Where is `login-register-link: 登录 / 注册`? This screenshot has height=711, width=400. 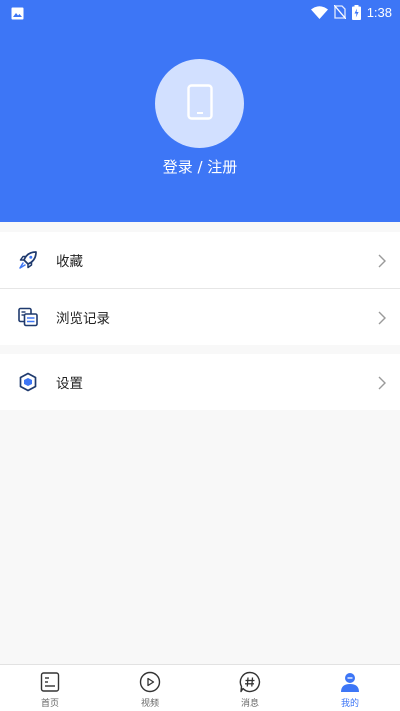 login-register-link: 登录 / 注册 is located at coordinates (200, 166).